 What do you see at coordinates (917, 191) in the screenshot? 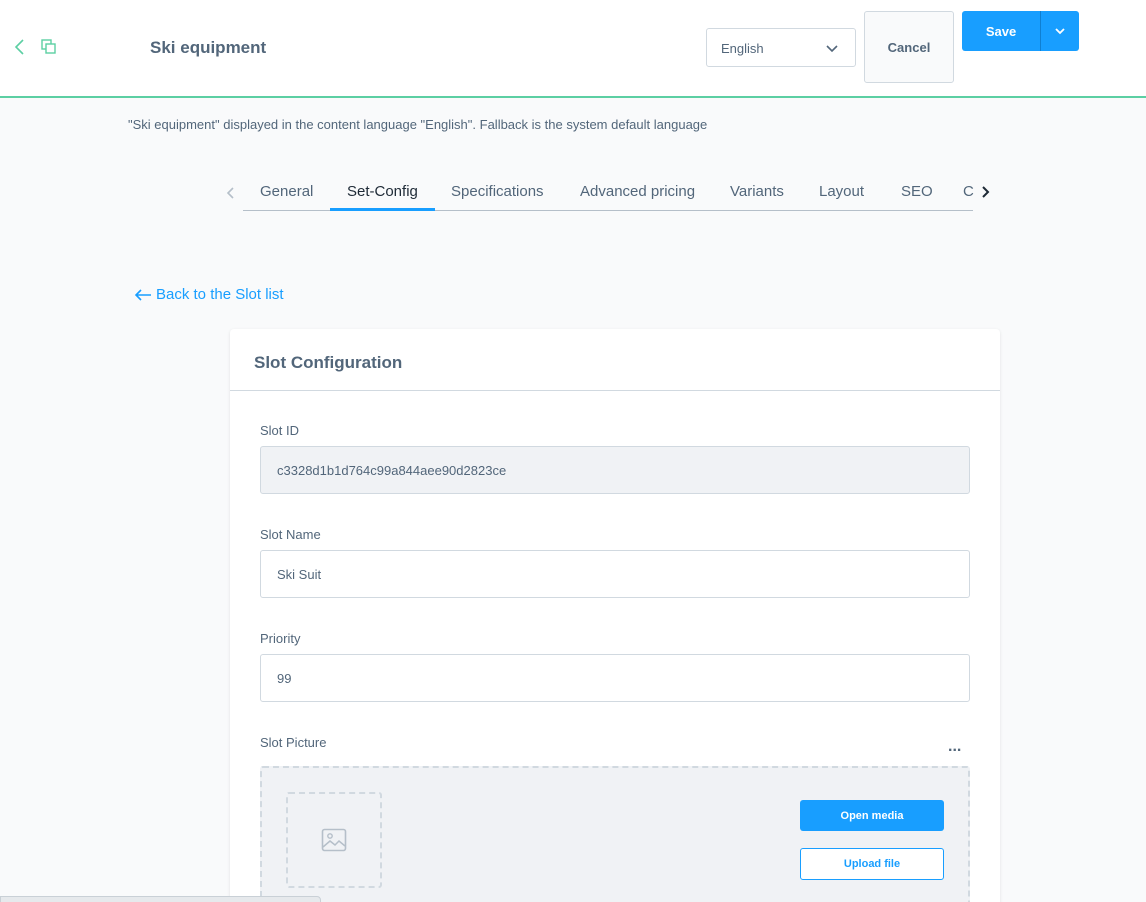
I see `tab-seo: SEO` at bounding box center [917, 191].